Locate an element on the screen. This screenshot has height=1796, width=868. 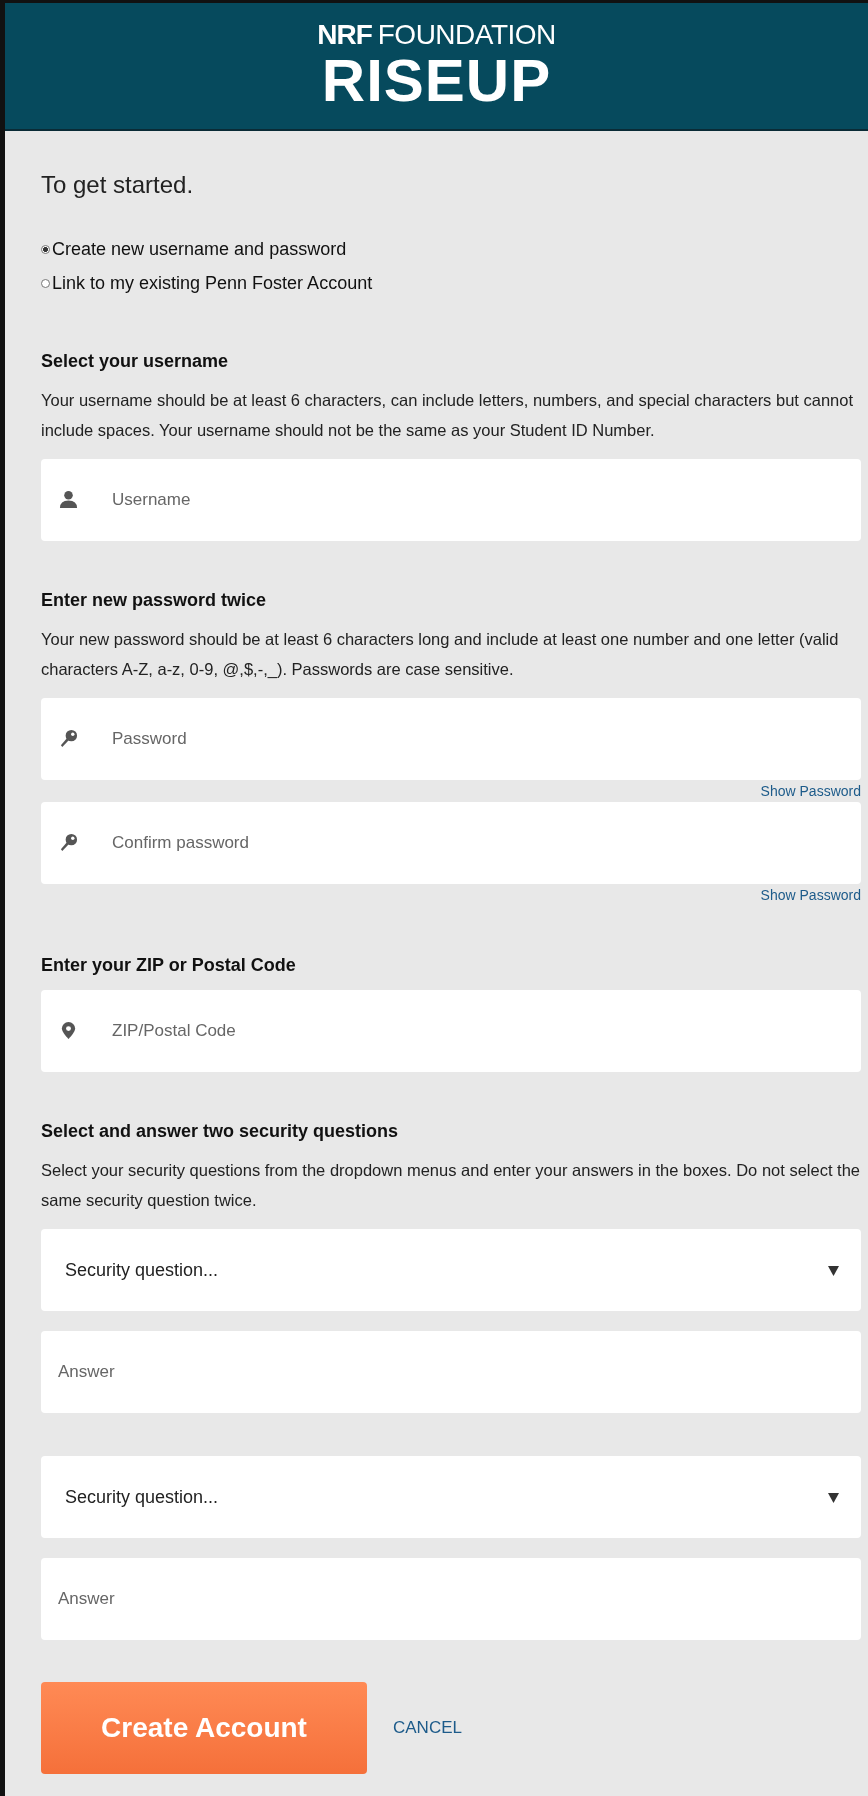
intro-heading: To get started. is located at coordinates (118, 185).